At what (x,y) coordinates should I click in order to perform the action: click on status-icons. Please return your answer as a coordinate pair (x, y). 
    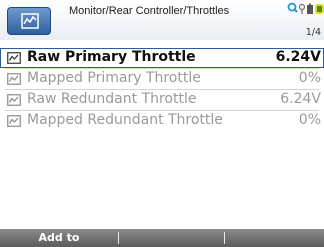
    Looking at the image, I should click on (305, 8).